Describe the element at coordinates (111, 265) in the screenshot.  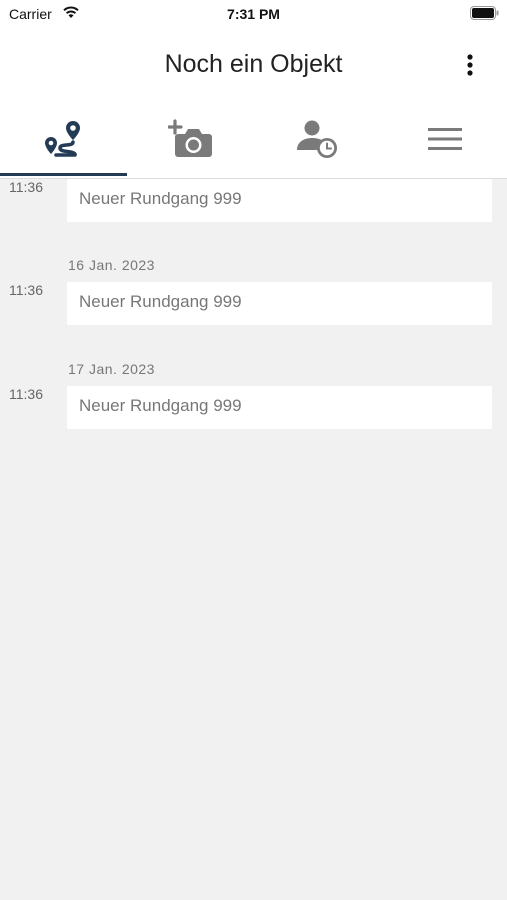
I see `date-header: 16 Jan. 2023` at that location.